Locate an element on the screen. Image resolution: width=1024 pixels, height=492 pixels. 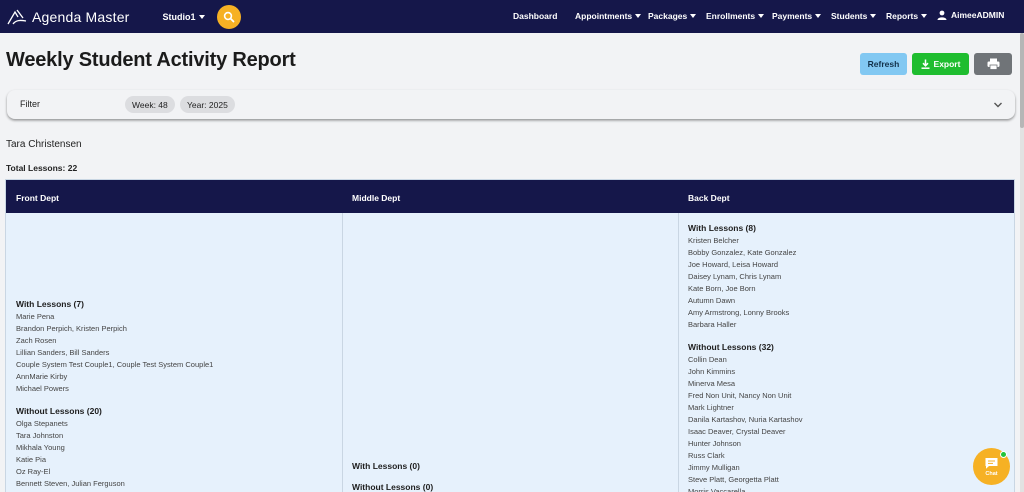
header-front-dept: Front Dept is located at coordinates (37, 198).